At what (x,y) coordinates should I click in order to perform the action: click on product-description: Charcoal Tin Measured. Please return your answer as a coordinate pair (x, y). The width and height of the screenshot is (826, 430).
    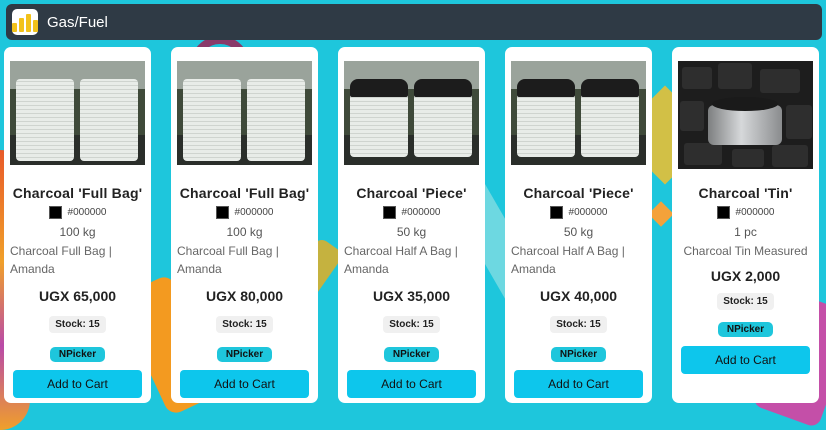
    Looking at the image, I should click on (745, 251).